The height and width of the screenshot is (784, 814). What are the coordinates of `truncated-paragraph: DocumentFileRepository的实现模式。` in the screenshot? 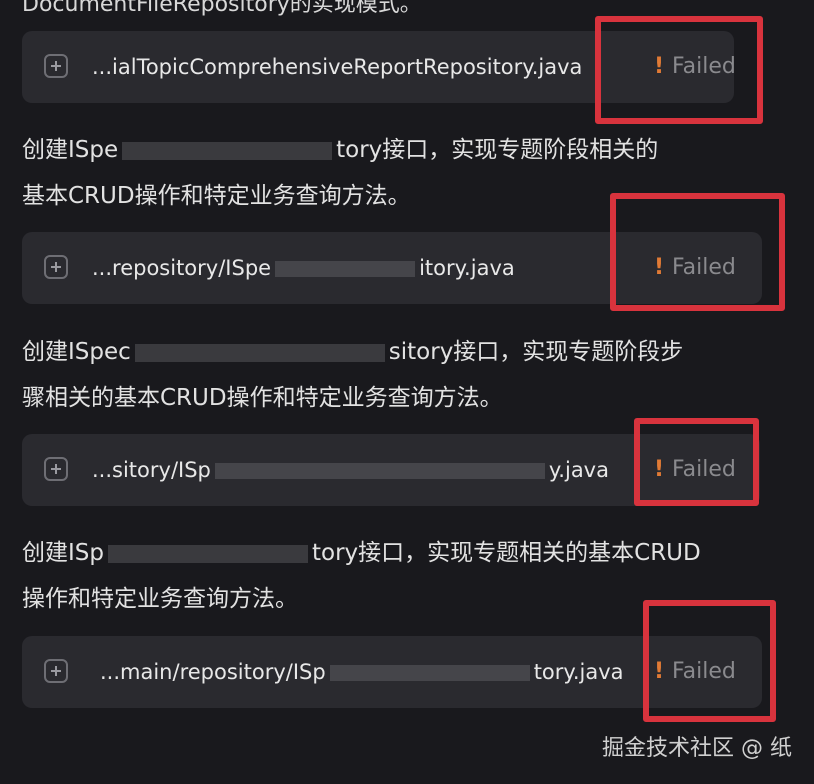 It's located at (222, 8).